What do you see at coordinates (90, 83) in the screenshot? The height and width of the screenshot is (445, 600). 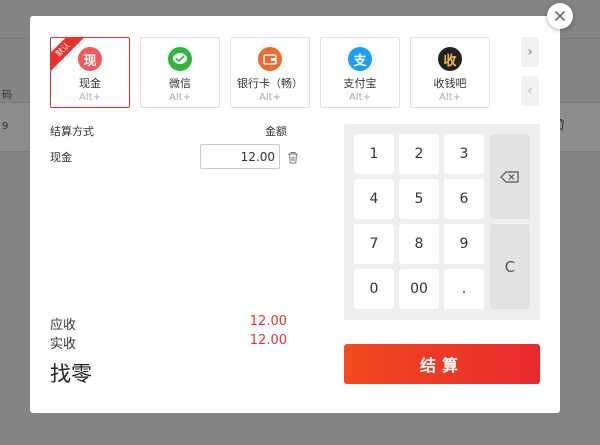 I see `payment-method-label: 现金` at bounding box center [90, 83].